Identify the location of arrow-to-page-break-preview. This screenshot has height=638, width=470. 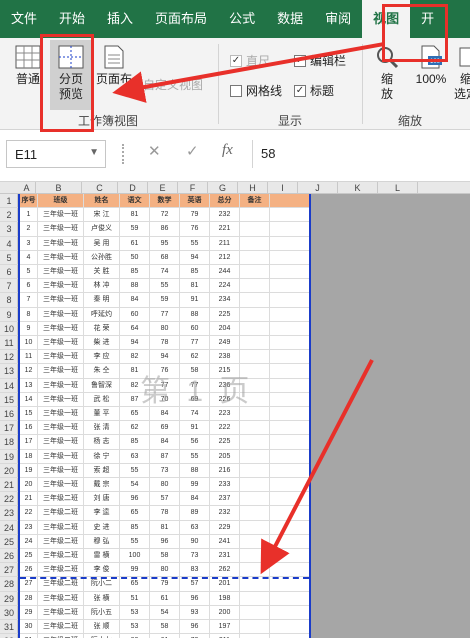
(248, 72).